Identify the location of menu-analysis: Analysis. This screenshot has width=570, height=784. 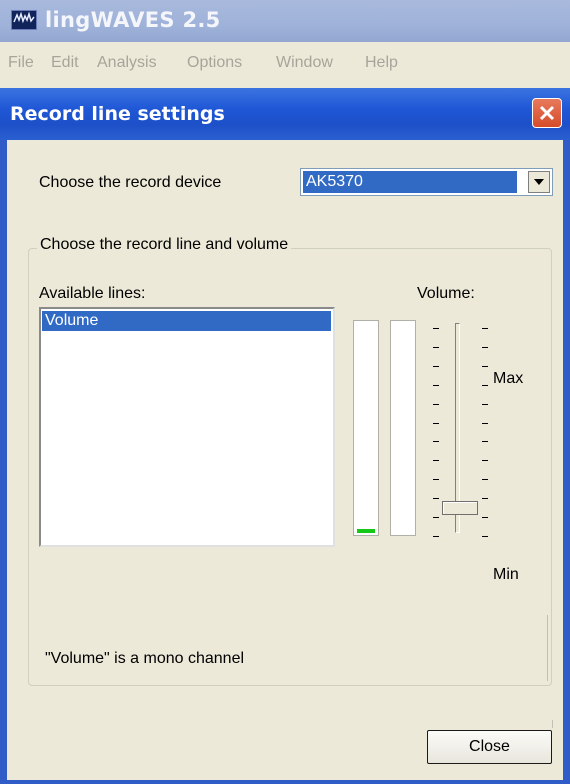
(127, 63).